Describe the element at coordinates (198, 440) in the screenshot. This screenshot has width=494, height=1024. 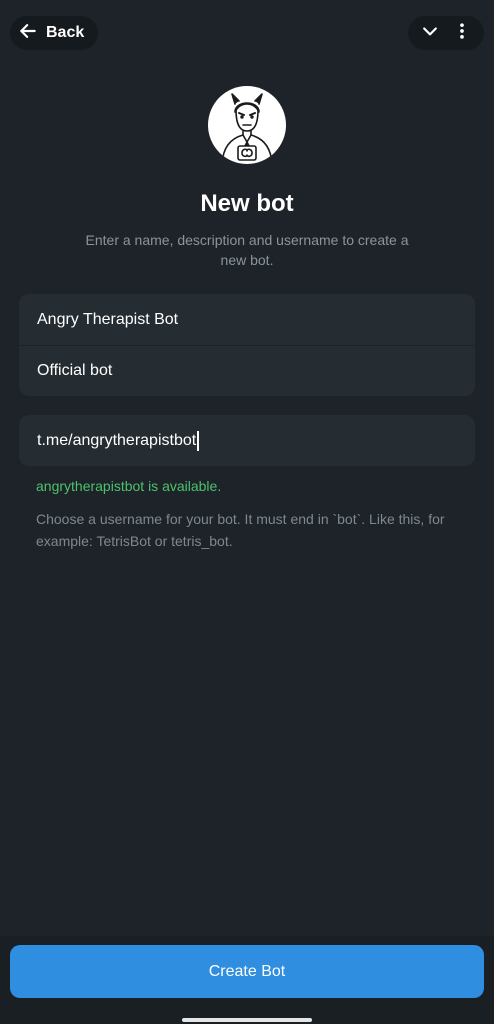
I see `text-cursor` at that location.